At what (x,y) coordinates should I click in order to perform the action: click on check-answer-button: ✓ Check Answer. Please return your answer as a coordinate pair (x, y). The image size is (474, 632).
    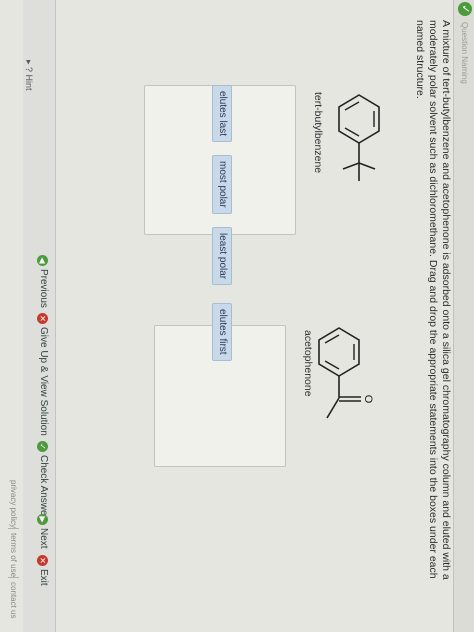
    Looking at the image, I should click on (43, 480).